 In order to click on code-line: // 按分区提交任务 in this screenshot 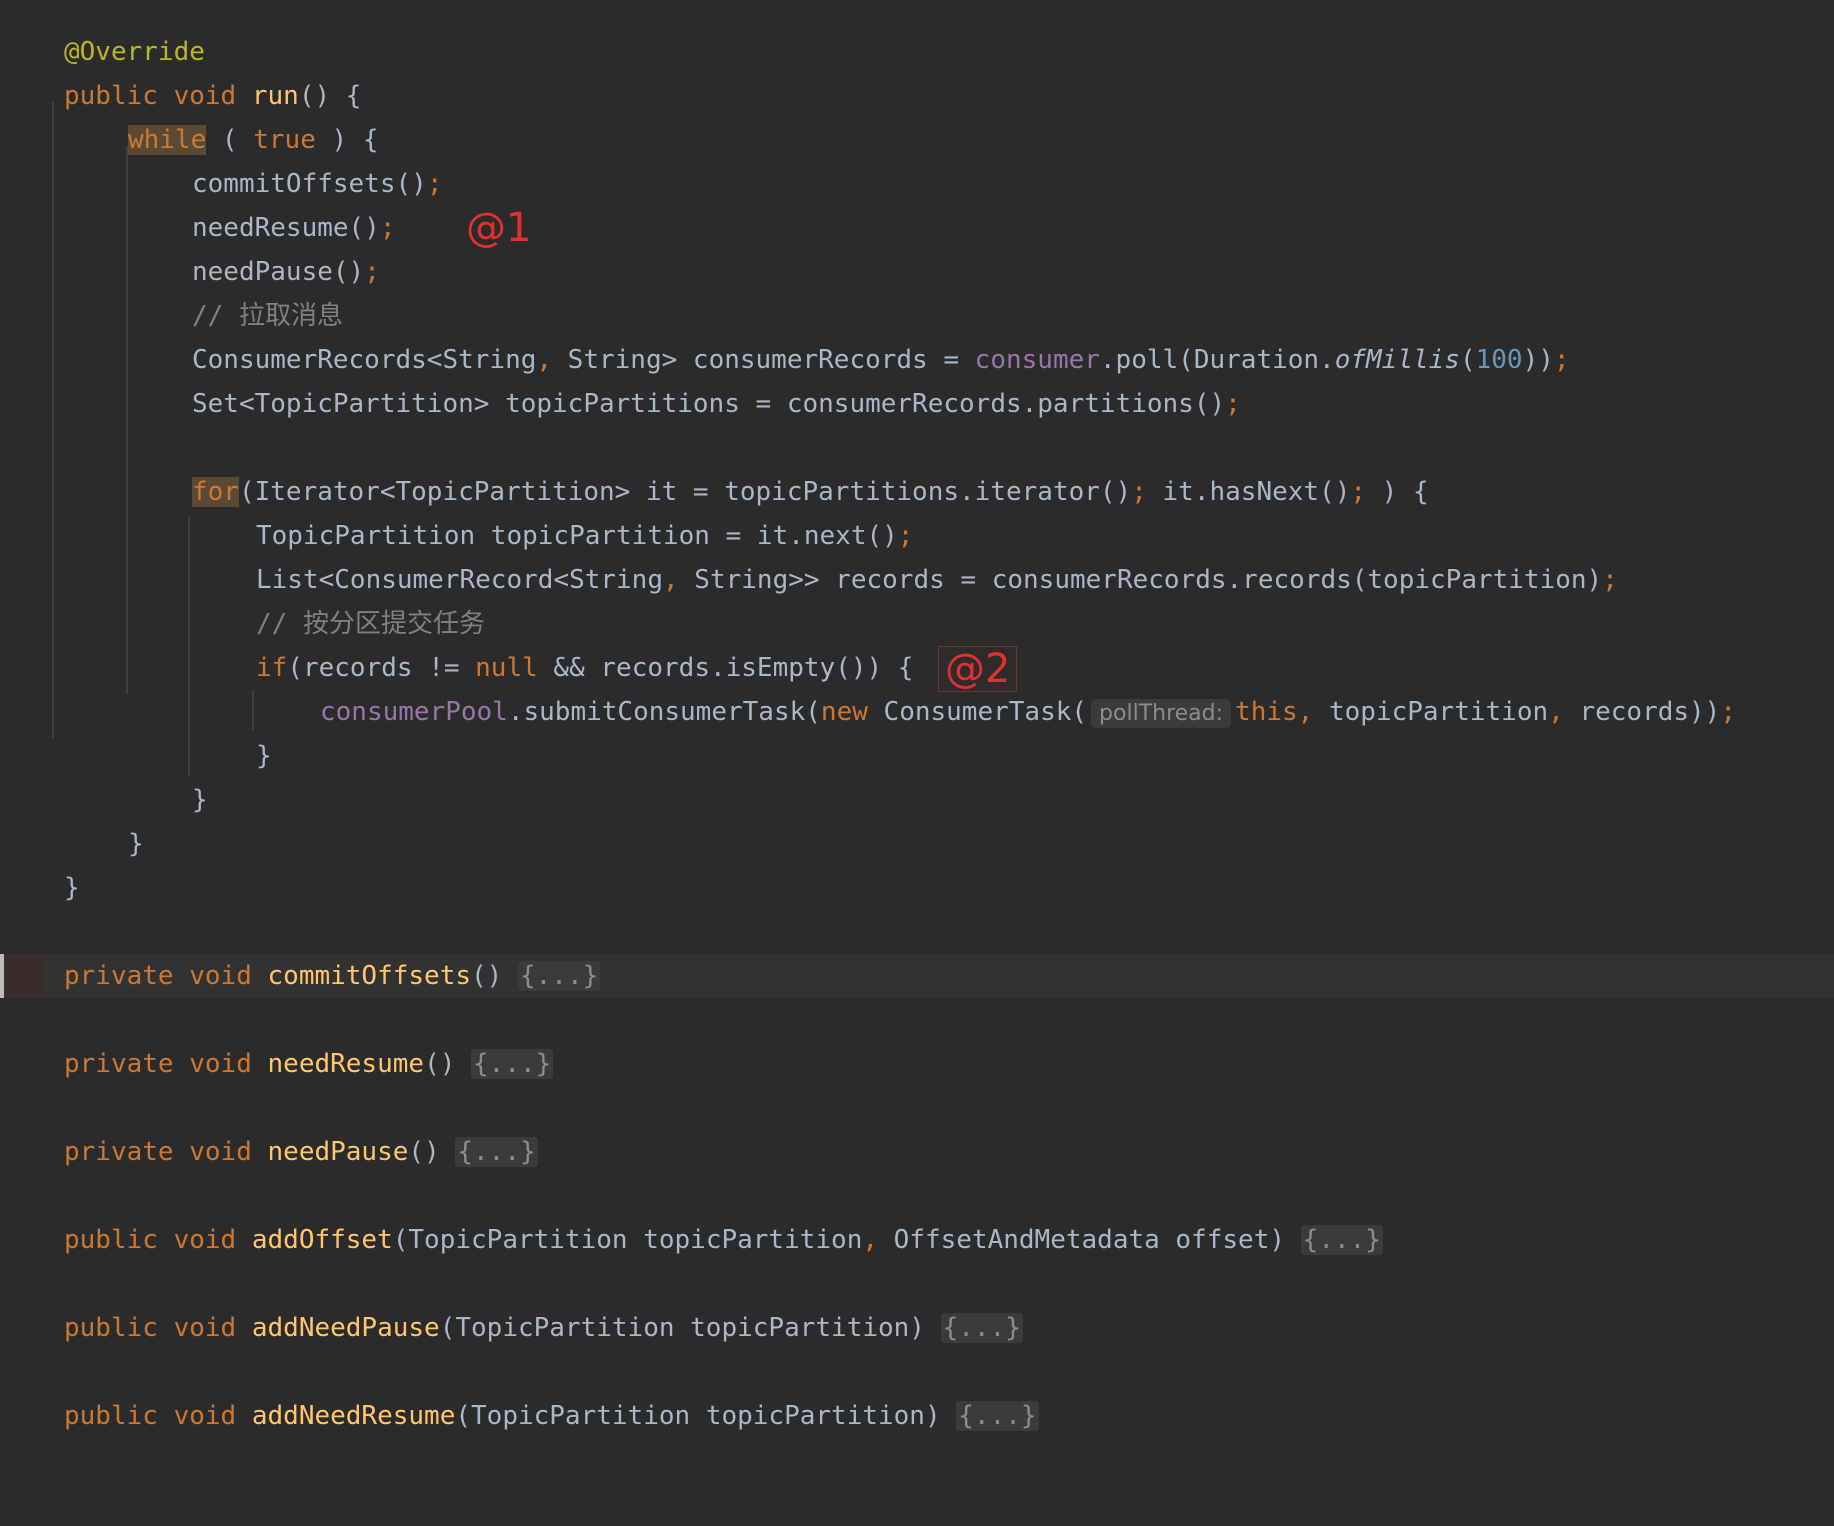, I will do `click(917, 624)`.